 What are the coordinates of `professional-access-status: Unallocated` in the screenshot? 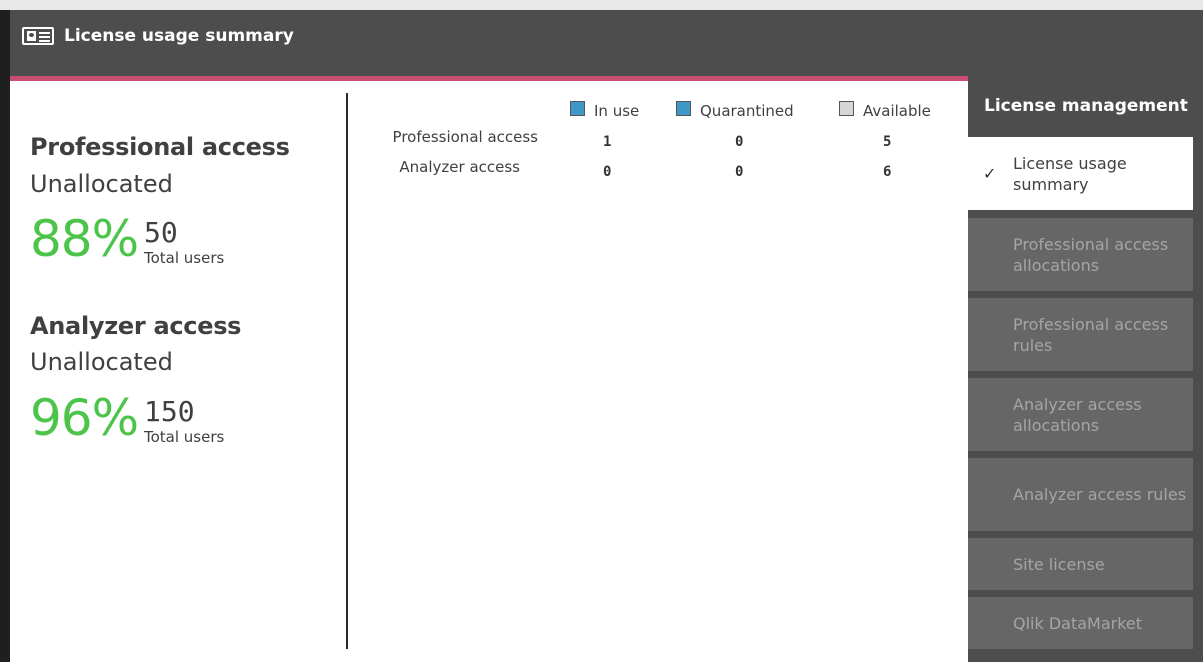 It's located at (101, 184).